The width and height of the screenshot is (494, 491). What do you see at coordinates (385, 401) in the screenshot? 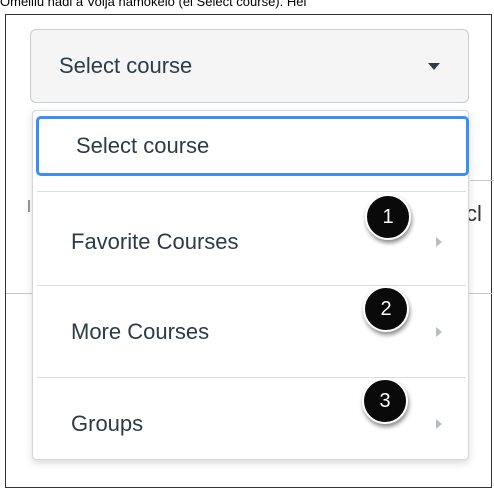
I see `step-badge-3: 3` at bounding box center [385, 401].